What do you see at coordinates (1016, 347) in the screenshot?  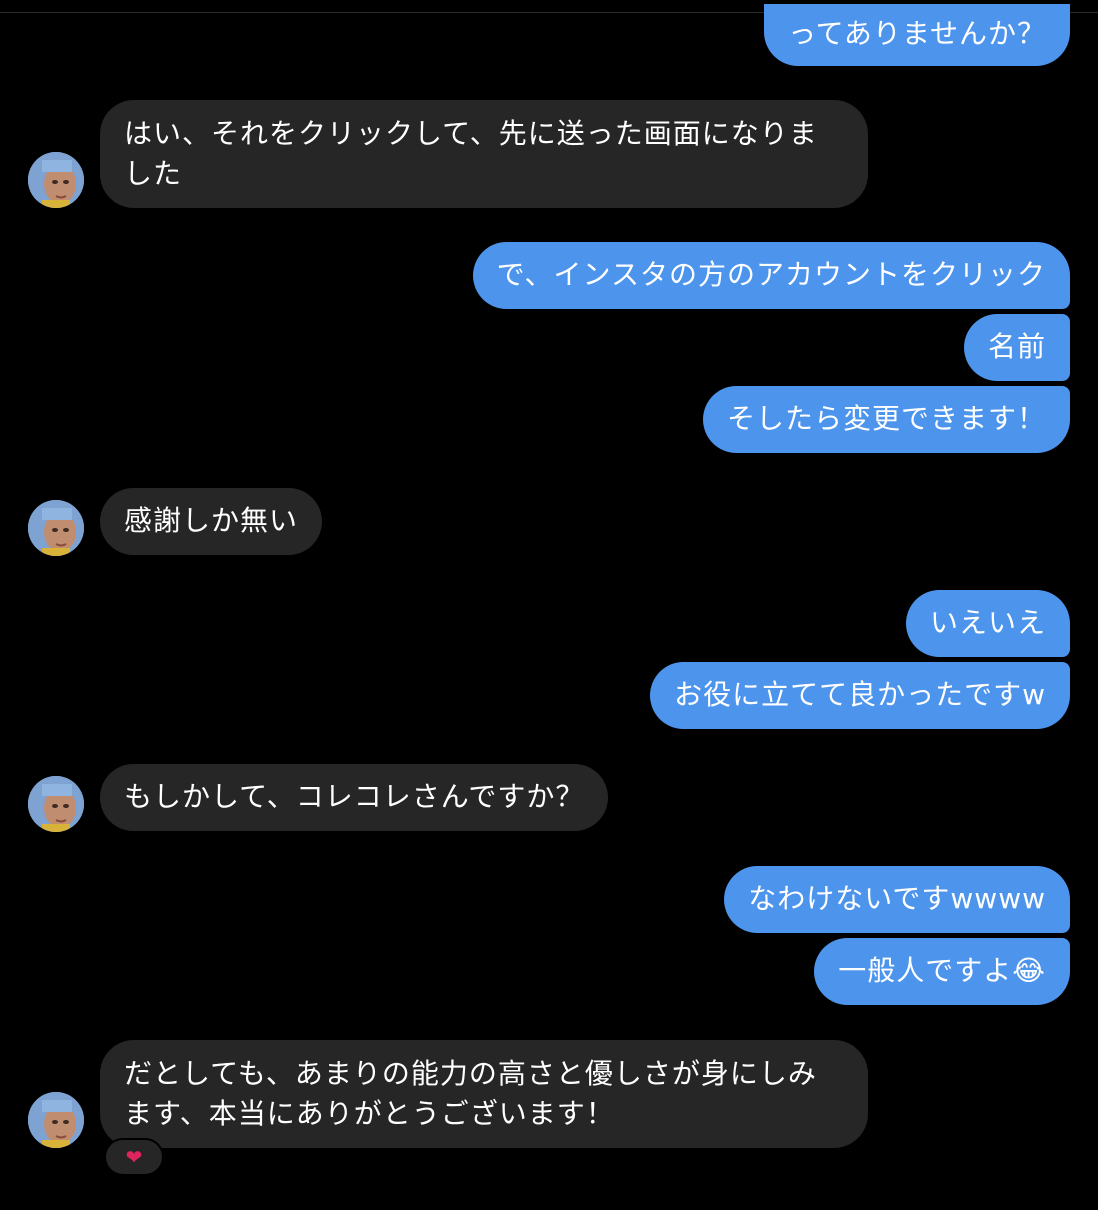 I see `message-sent: 名前` at bounding box center [1016, 347].